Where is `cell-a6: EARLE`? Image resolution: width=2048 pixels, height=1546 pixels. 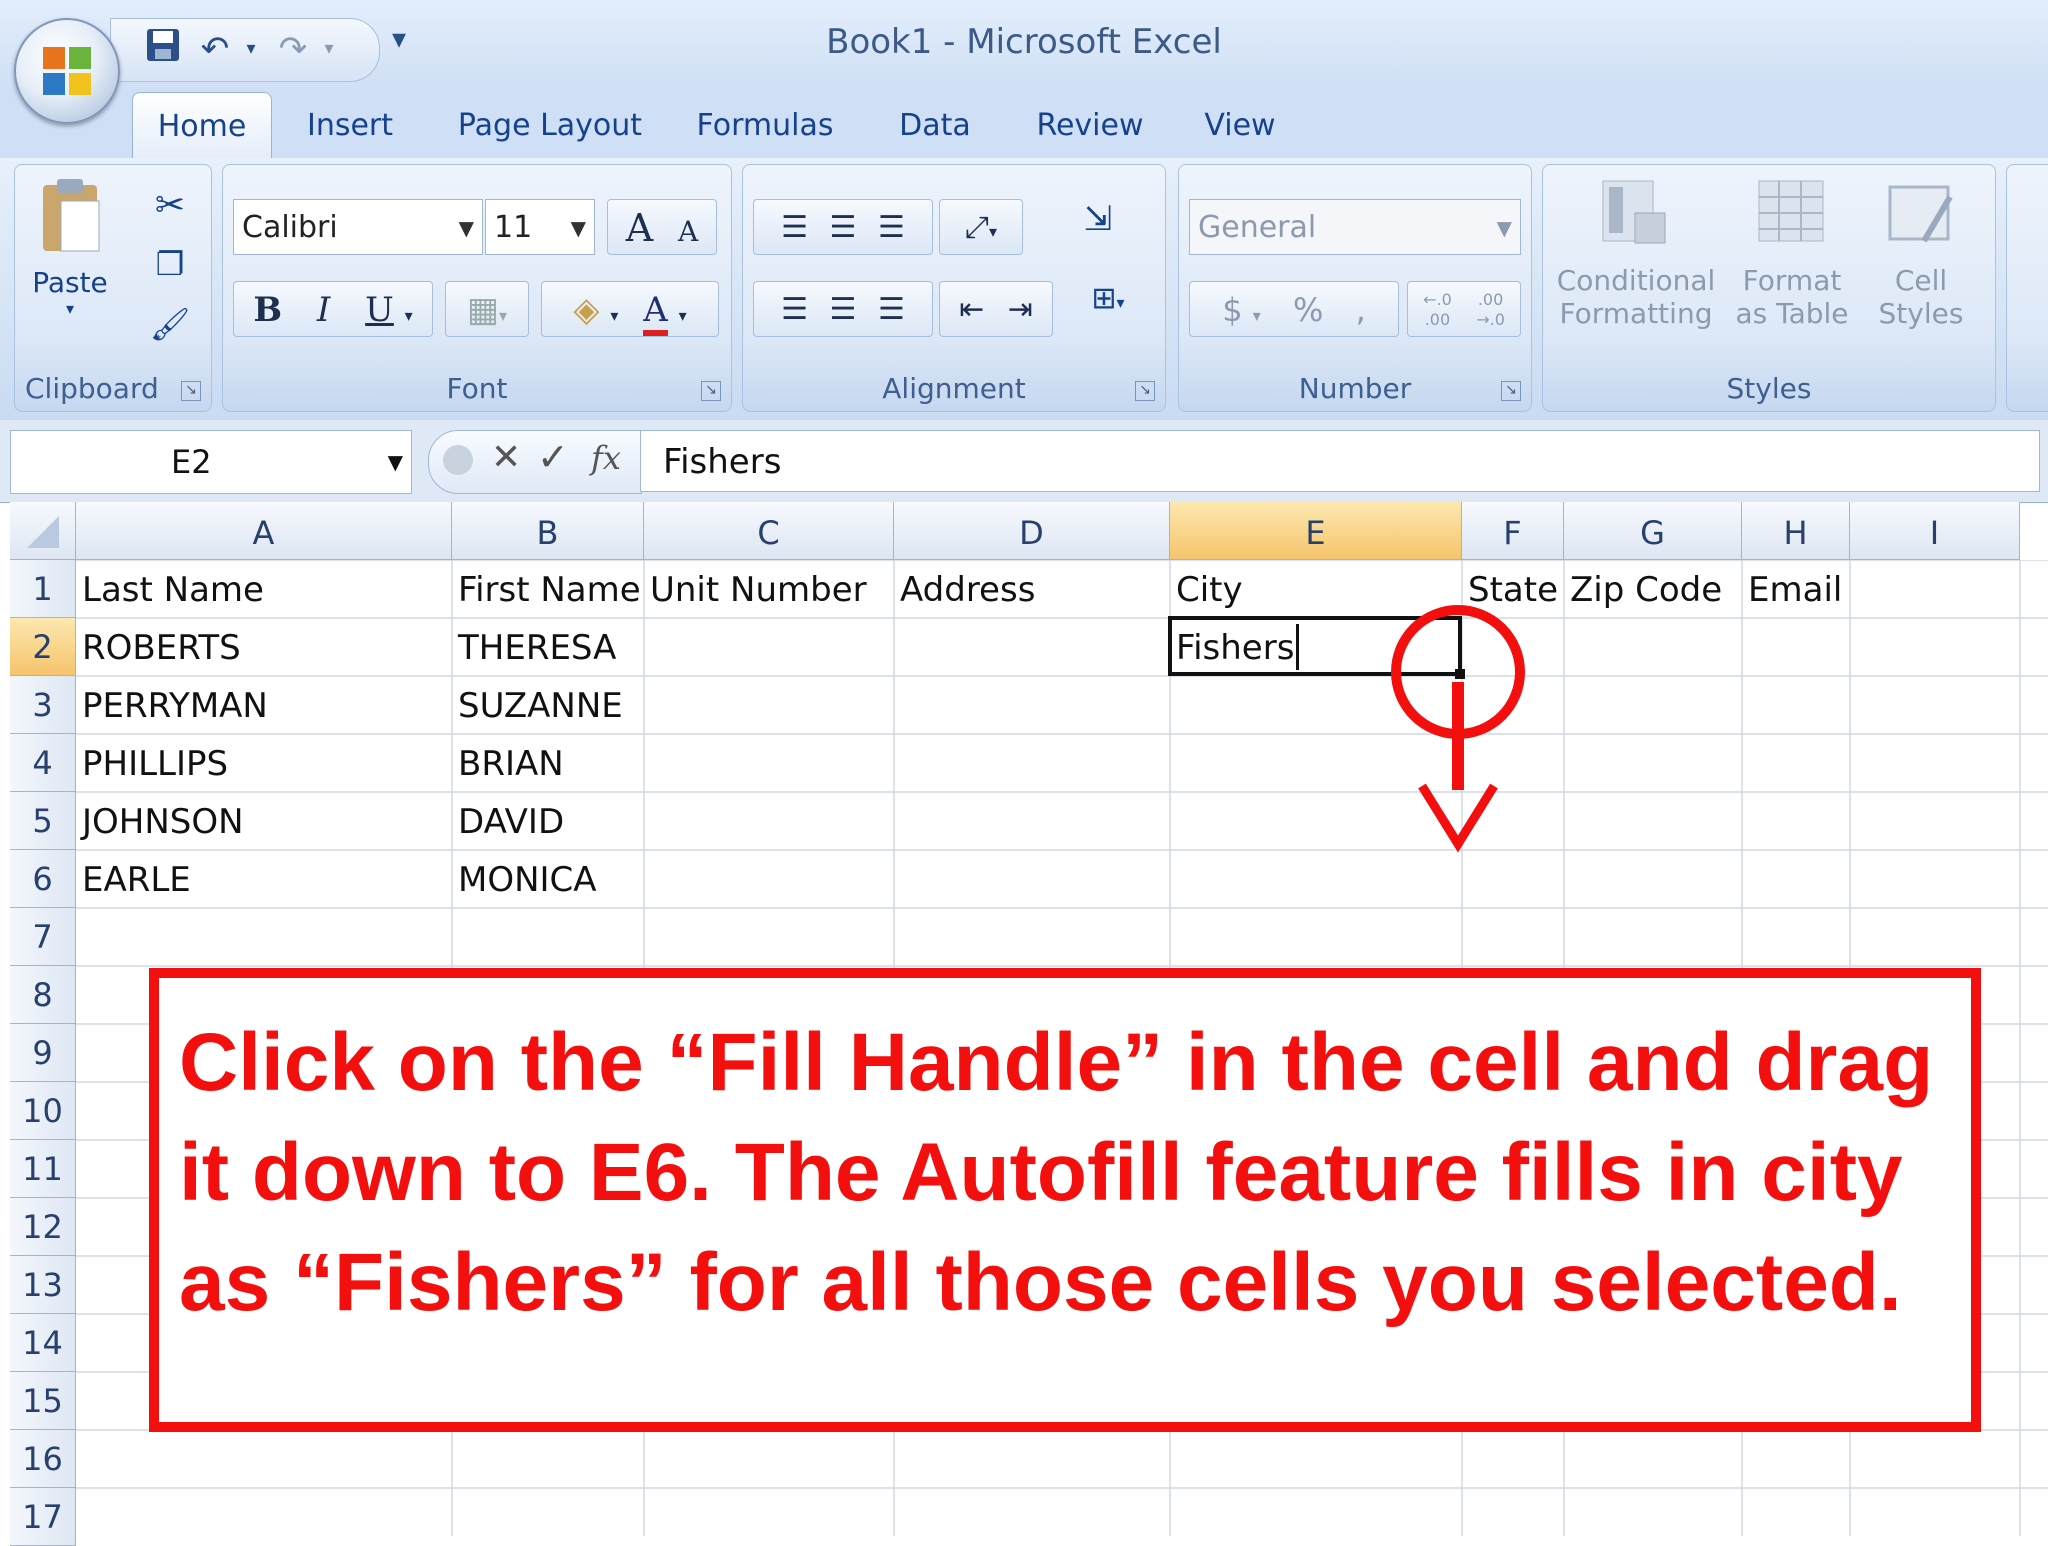 cell-a6: EARLE is located at coordinates (264, 879).